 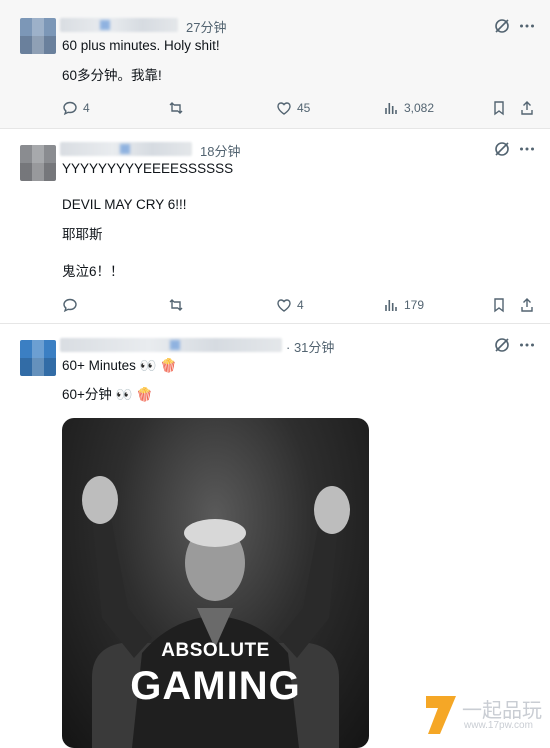 What do you see at coordinates (93, 271) in the screenshot?
I see `post-text-line: 鬼泣6！！` at bounding box center [93, 271].